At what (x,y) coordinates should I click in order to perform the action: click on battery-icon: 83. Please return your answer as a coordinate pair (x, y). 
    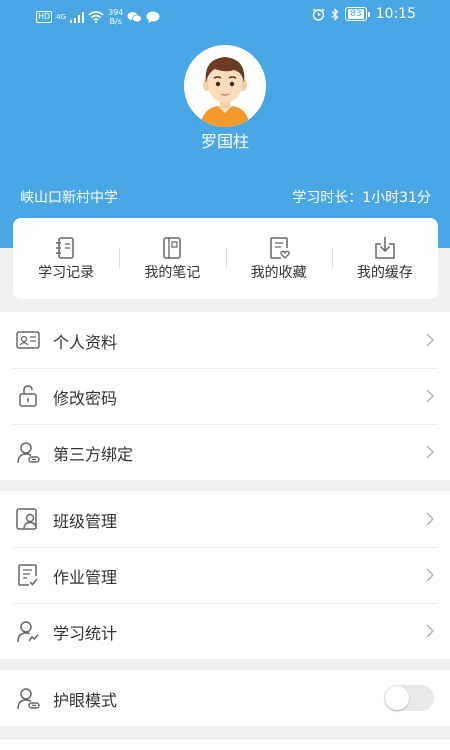
    Looking at the image, I should click on (357, 14).